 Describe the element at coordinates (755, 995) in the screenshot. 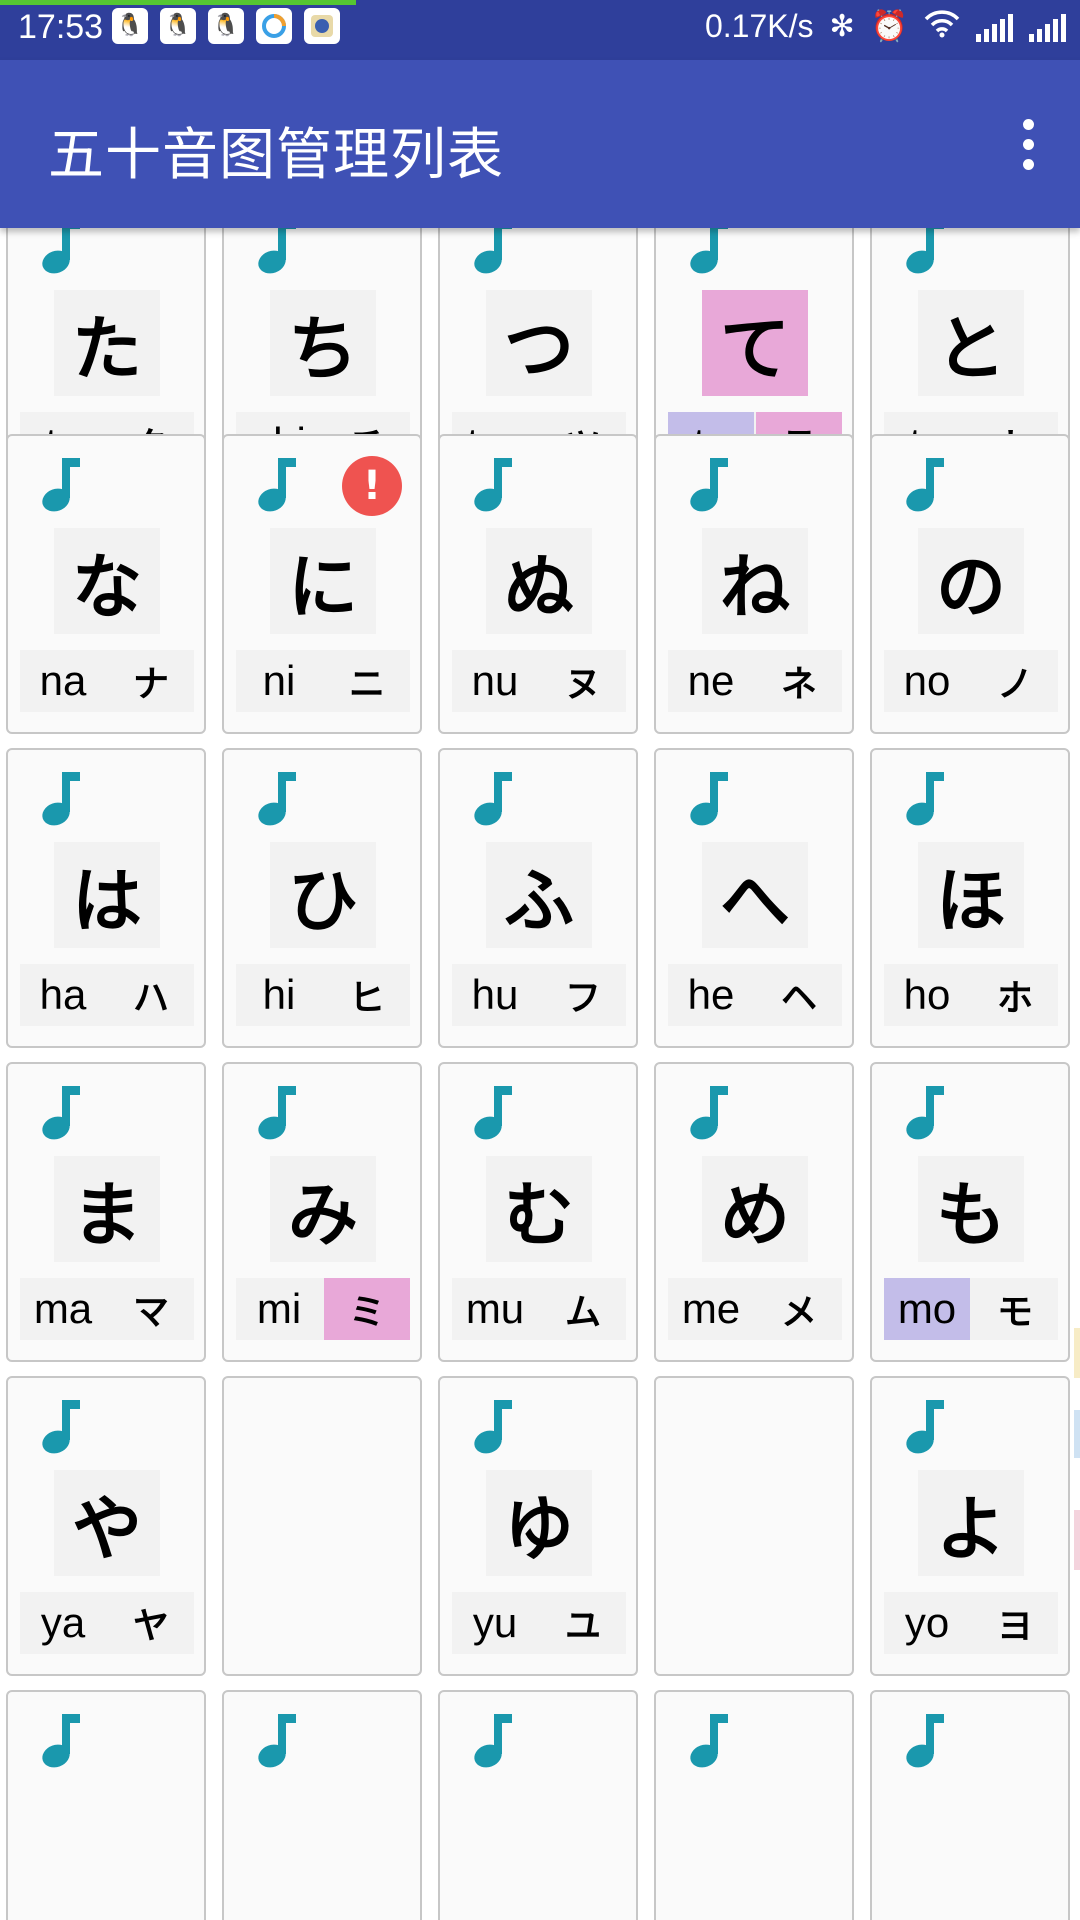

I see `kana-readings: he ヘ` at that location.